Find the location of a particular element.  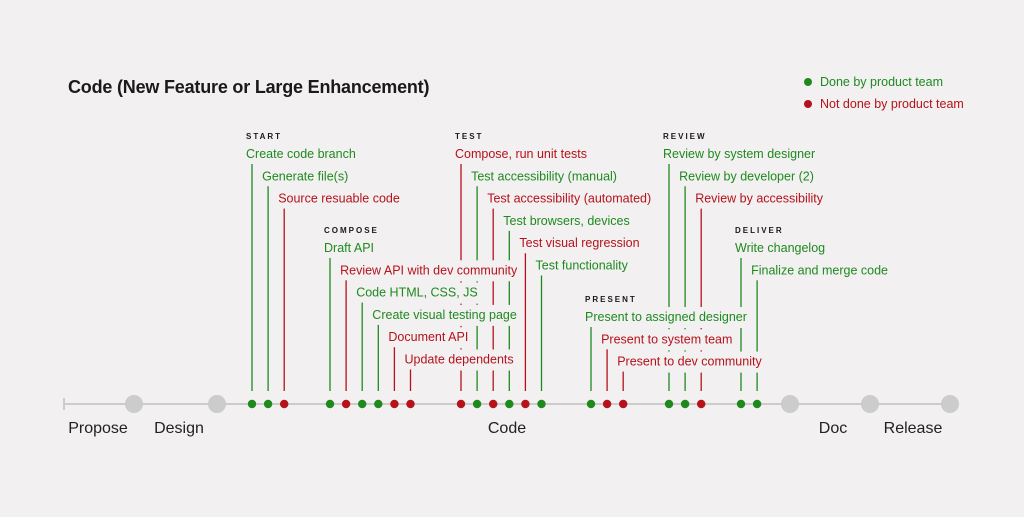

step-label: Present to system team is located at coordinates (666, 339).